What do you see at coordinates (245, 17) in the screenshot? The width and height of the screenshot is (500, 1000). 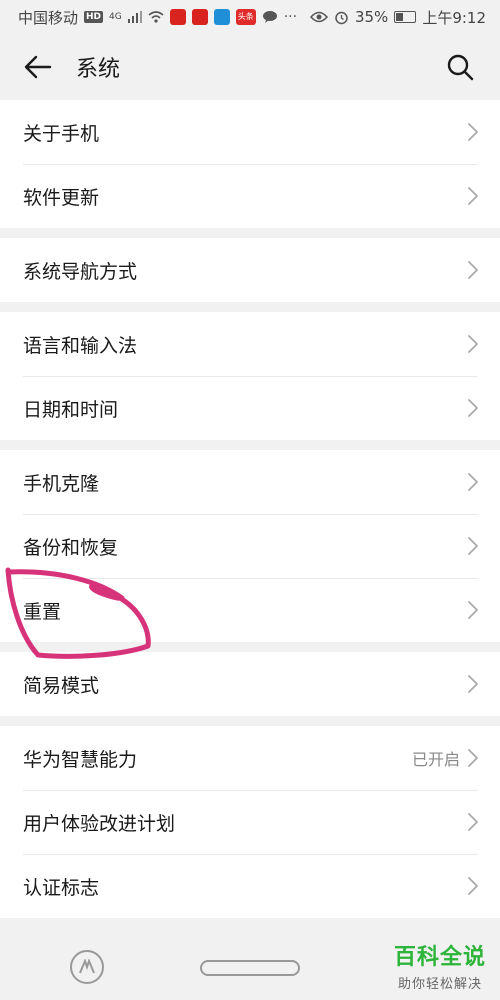 I see `news-app-icon: 头条` at bounding box center [245, 17].